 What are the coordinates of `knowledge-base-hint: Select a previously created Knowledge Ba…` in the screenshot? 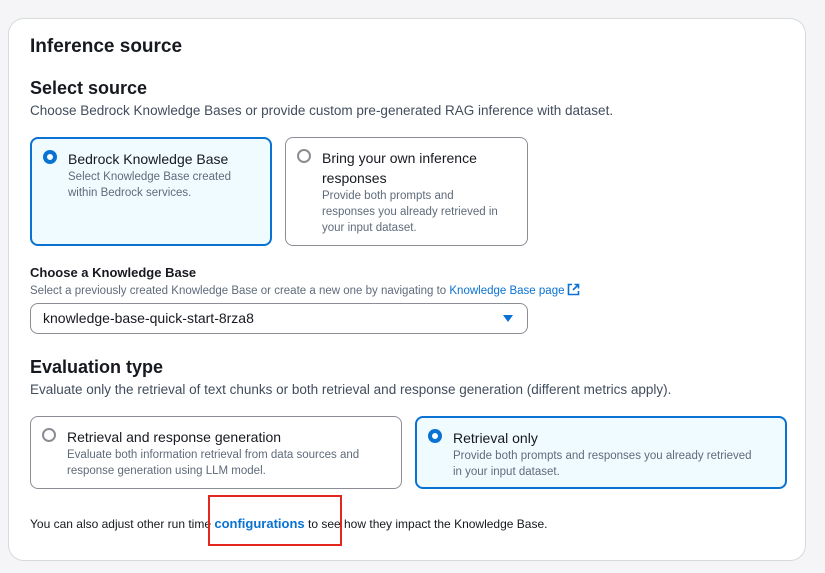 It's located at (305, 291).